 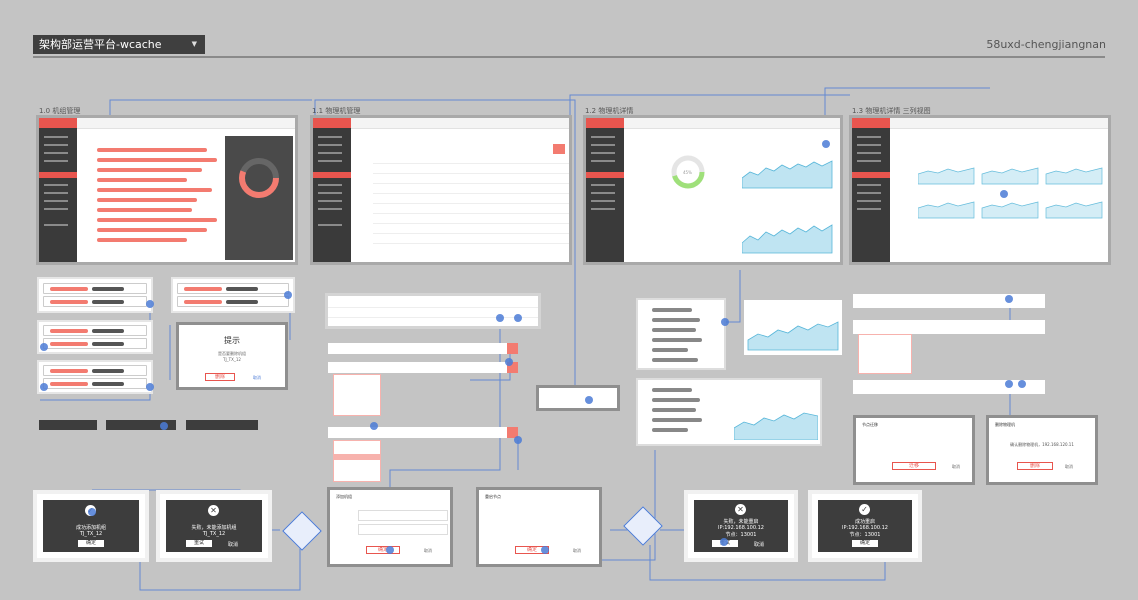 I want to click on add-cancel-button: 取消, so click(x=428, y=551).